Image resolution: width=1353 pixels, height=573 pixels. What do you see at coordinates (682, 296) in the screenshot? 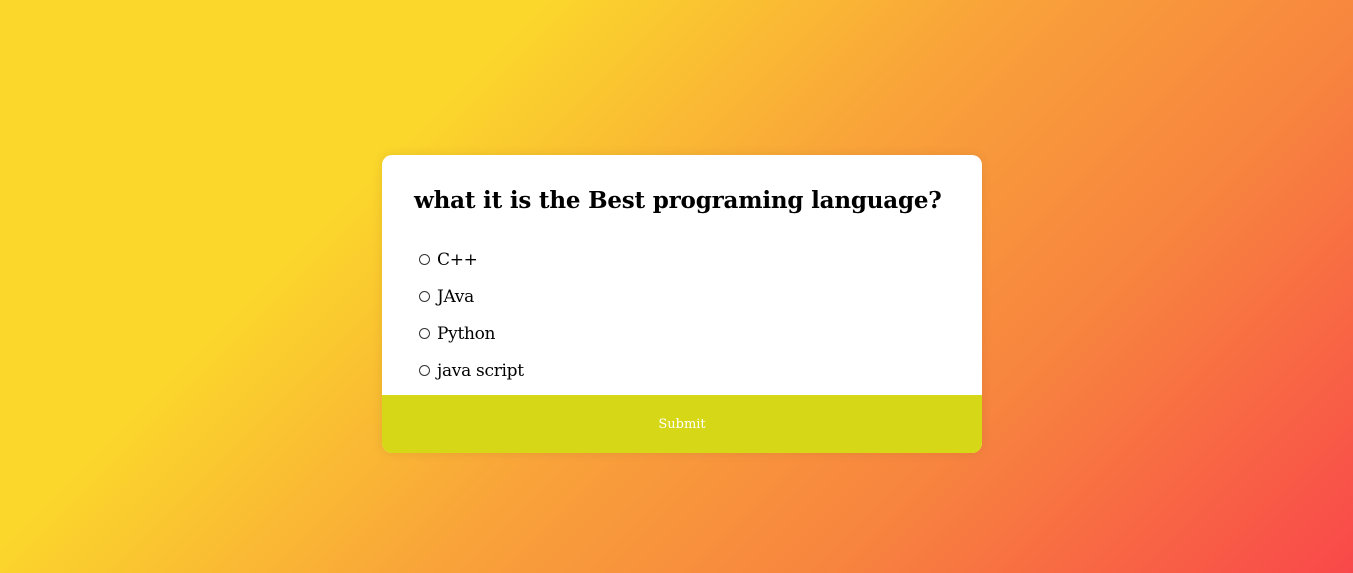
I see `answer-option-java: JAva` at bounding box center [682, 296].